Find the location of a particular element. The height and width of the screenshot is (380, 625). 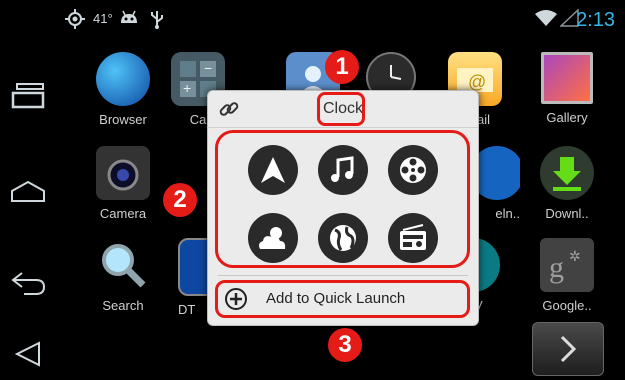

app-camera: Camera is located at coordinates (123, 183).